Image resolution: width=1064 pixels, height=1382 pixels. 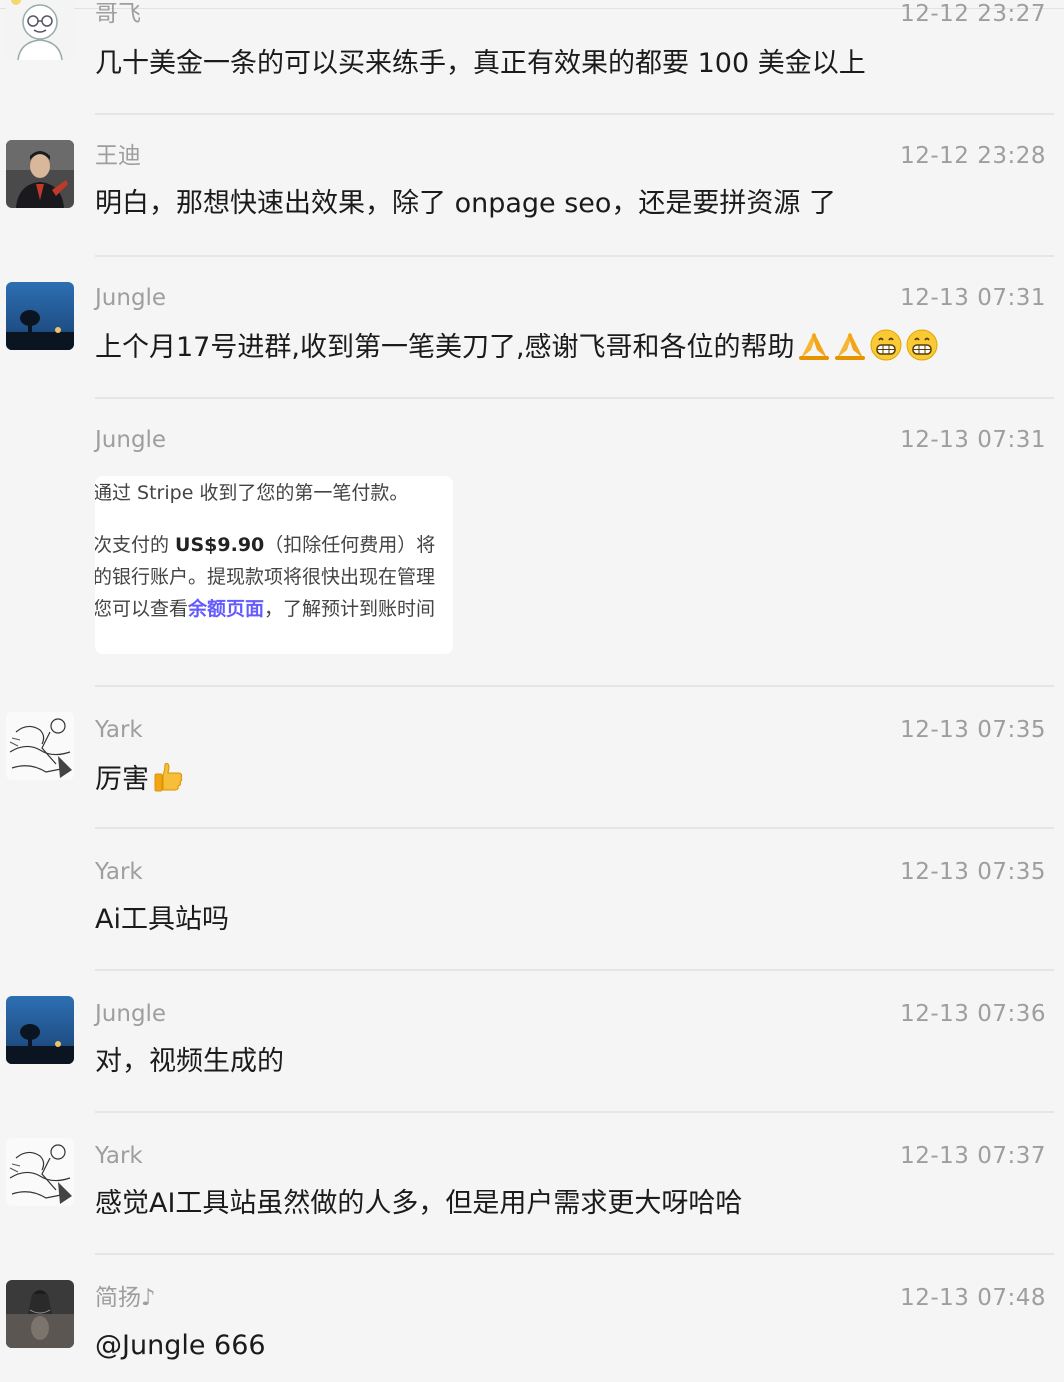 I want to click on image-text-line: 次支付的 US$9.90（扣除任何费用）将, so click(x=265, y=545).